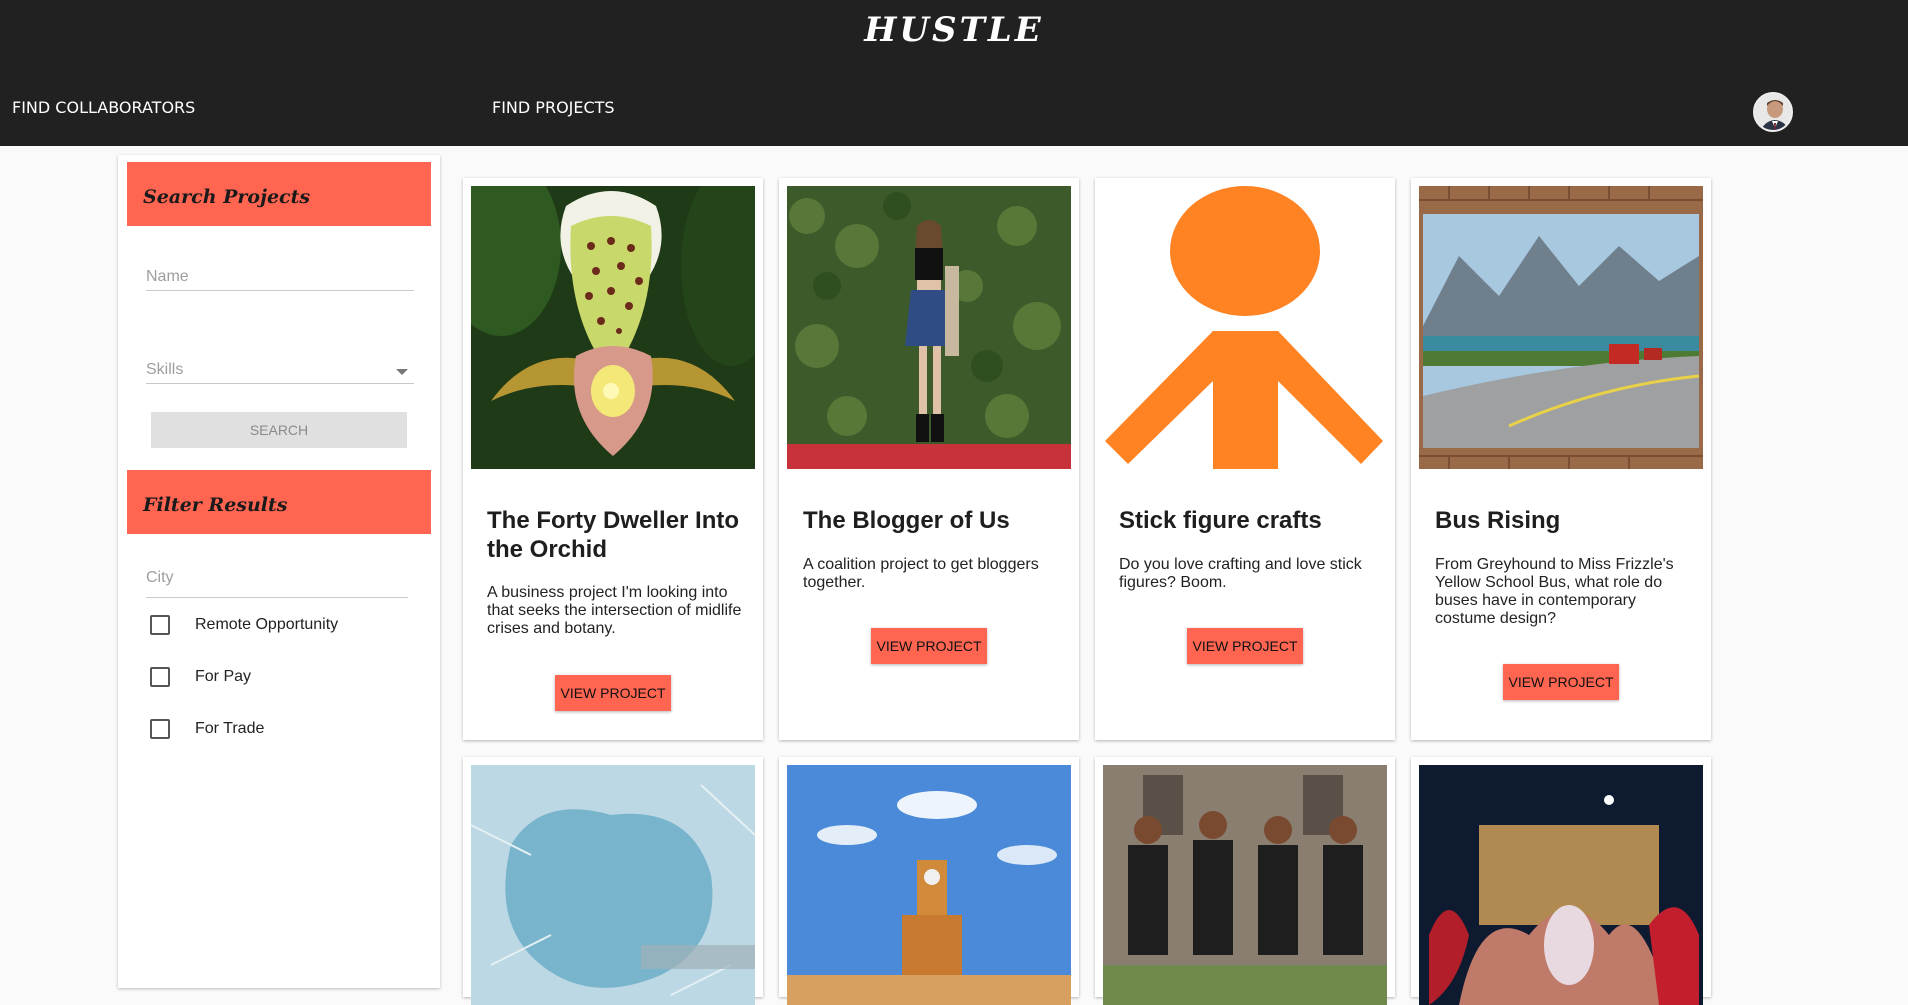 Image resolution: width=1908 pixels, height=1005 pixels. I want to click on project-image-stick-figure, so click(1245, 327).